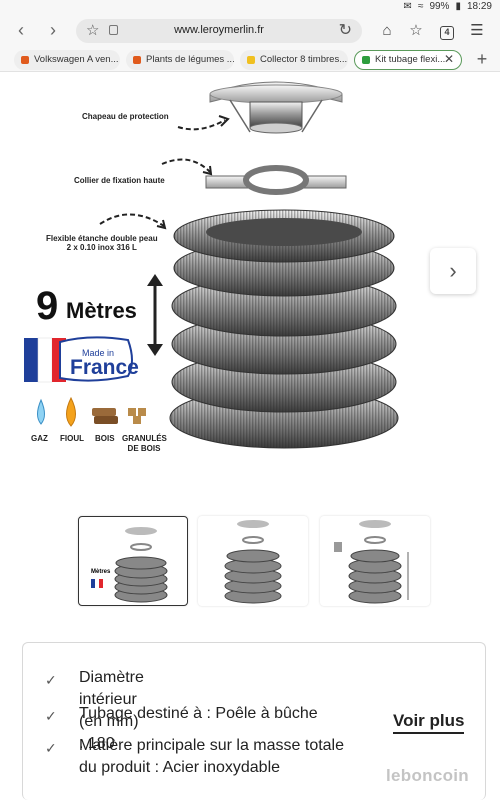  What do you see at coordinates (21, 30) in the screenshot?
I see `back-icon: ‹` at bounding box center [21, 30].